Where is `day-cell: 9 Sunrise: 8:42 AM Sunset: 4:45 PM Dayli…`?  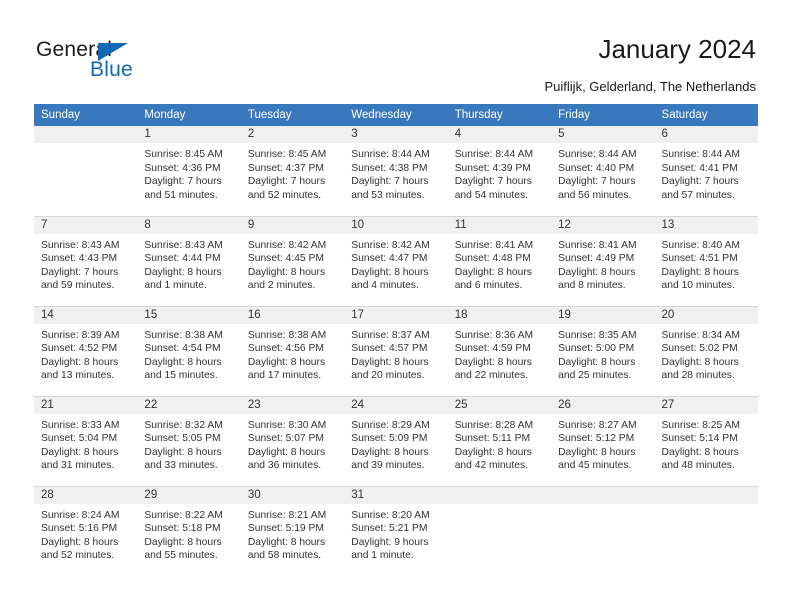
day-cell: 9 Sunrise: 8:42 AM Sunset: 4:45 PM Dayli… is located at coordinates (292, 260).